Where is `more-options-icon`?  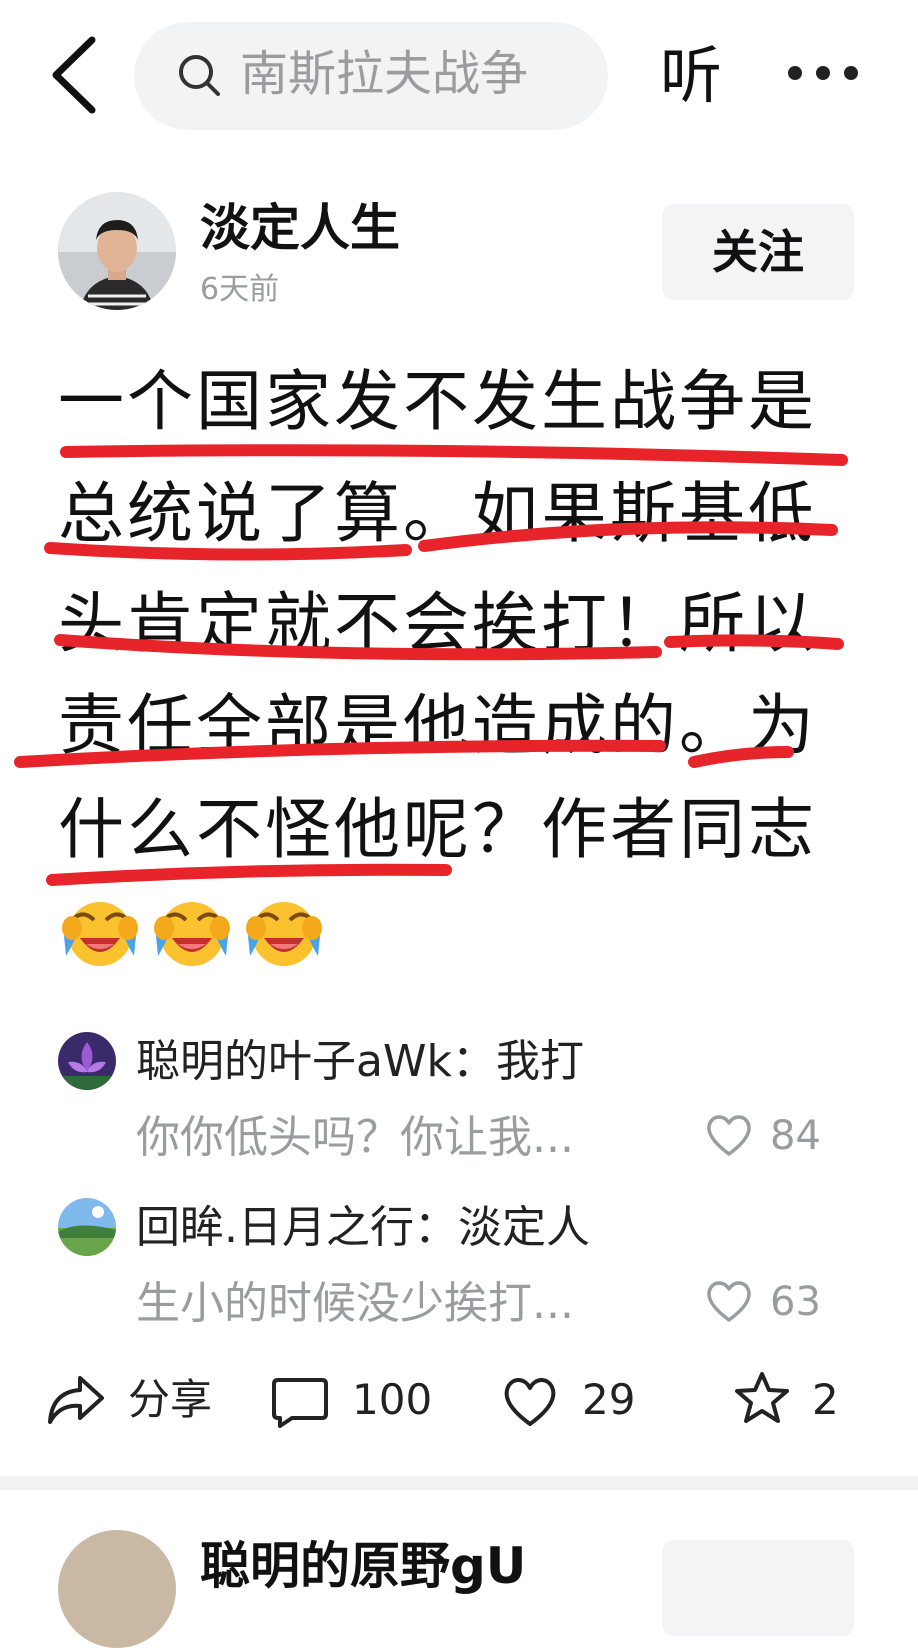
more-options-icon is located at coordinates (822, 75).